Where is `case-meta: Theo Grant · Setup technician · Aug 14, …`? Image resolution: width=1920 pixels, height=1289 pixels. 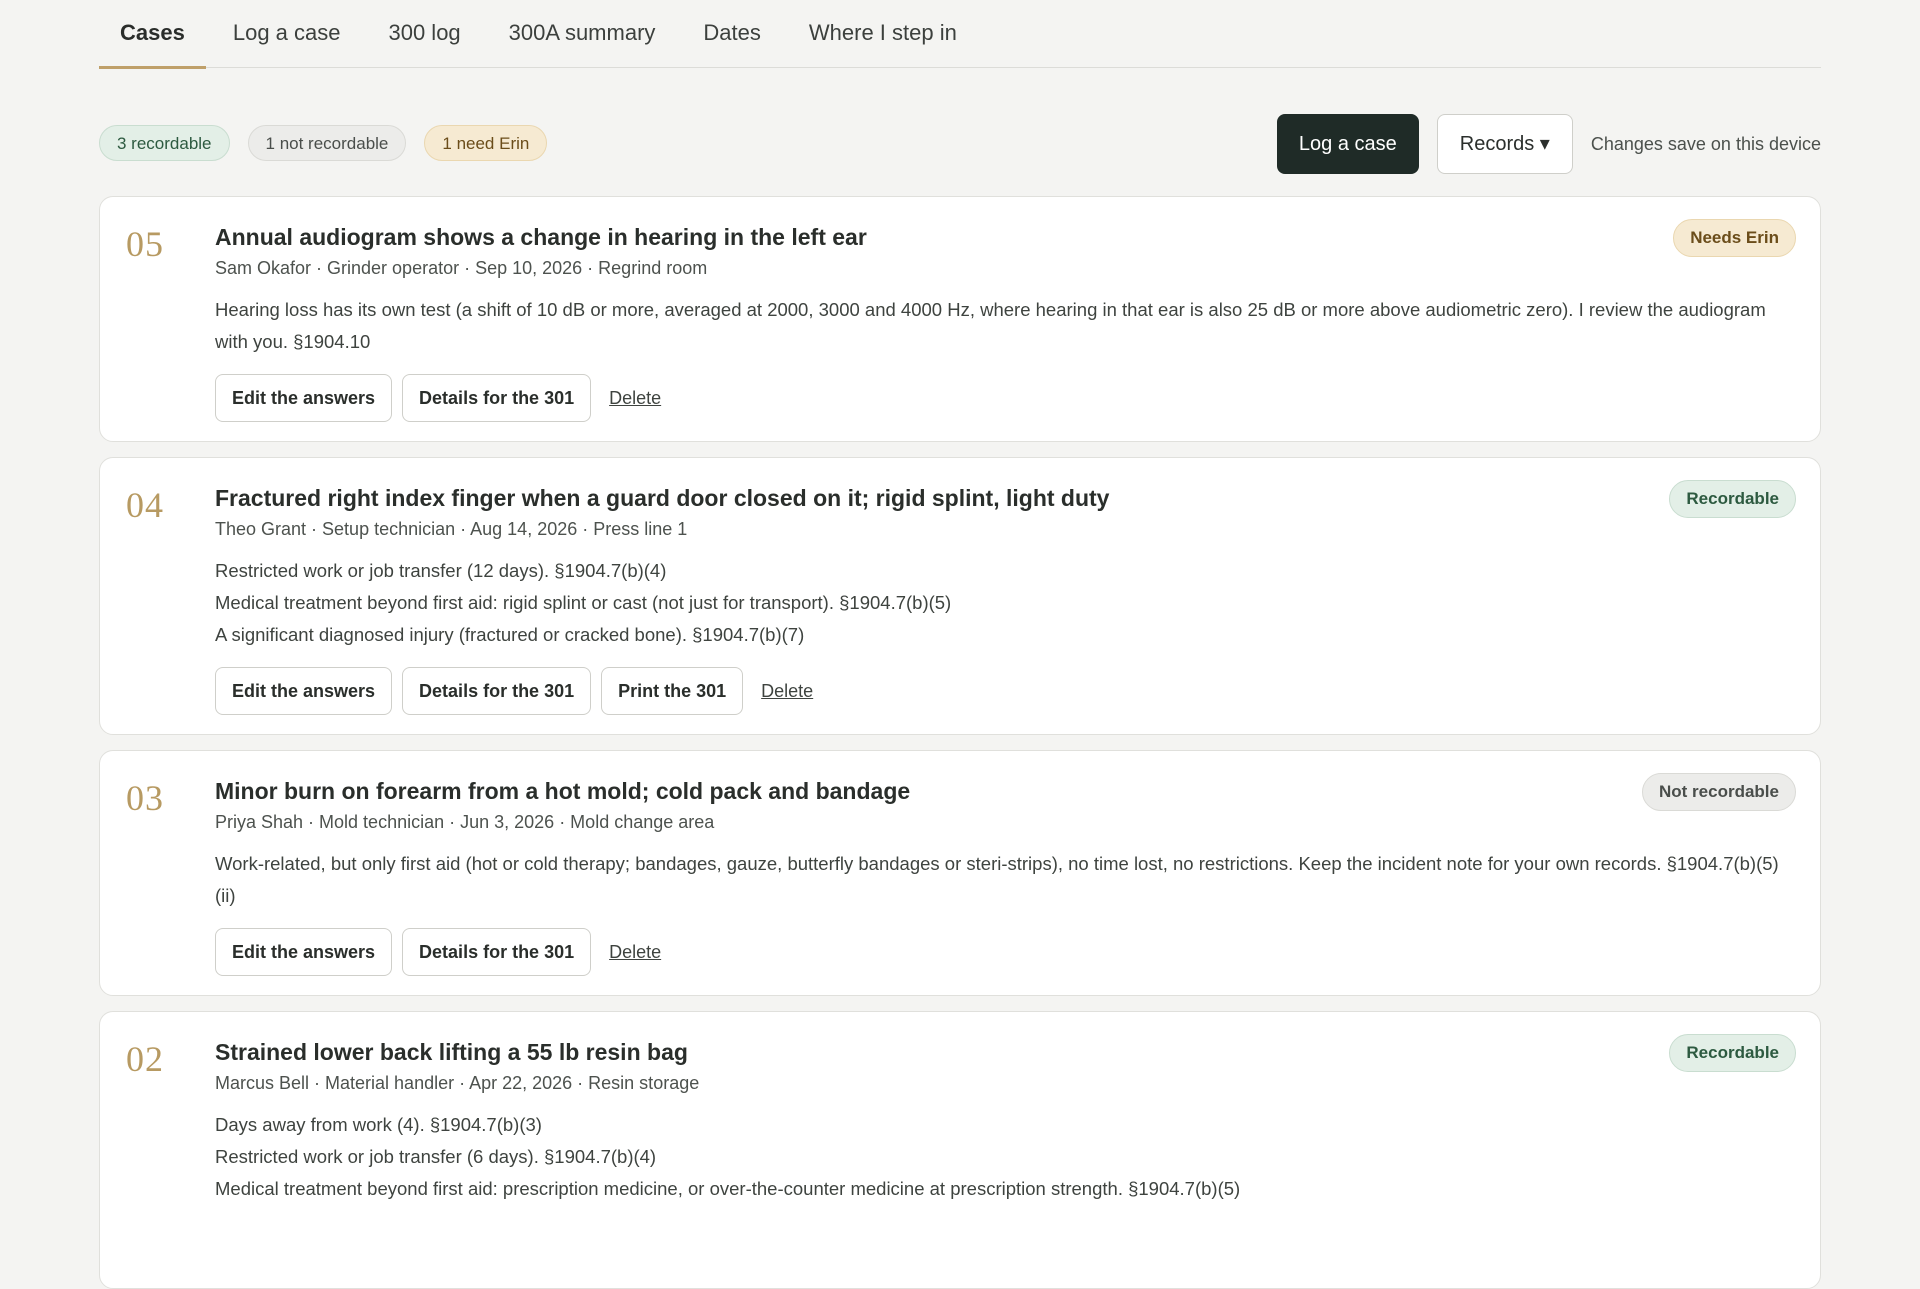 case-meta: Theo Grant · Setup technician · Aug 14, … is located at coordinates (451, 529).